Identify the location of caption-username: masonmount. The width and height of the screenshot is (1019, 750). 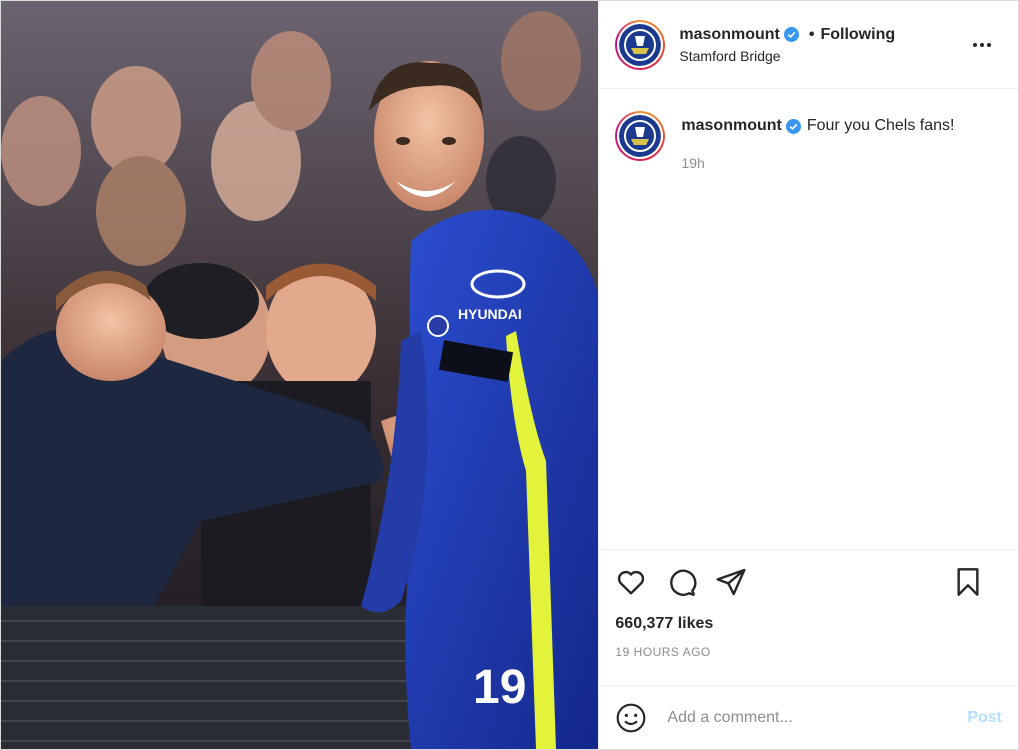
(731, 126).